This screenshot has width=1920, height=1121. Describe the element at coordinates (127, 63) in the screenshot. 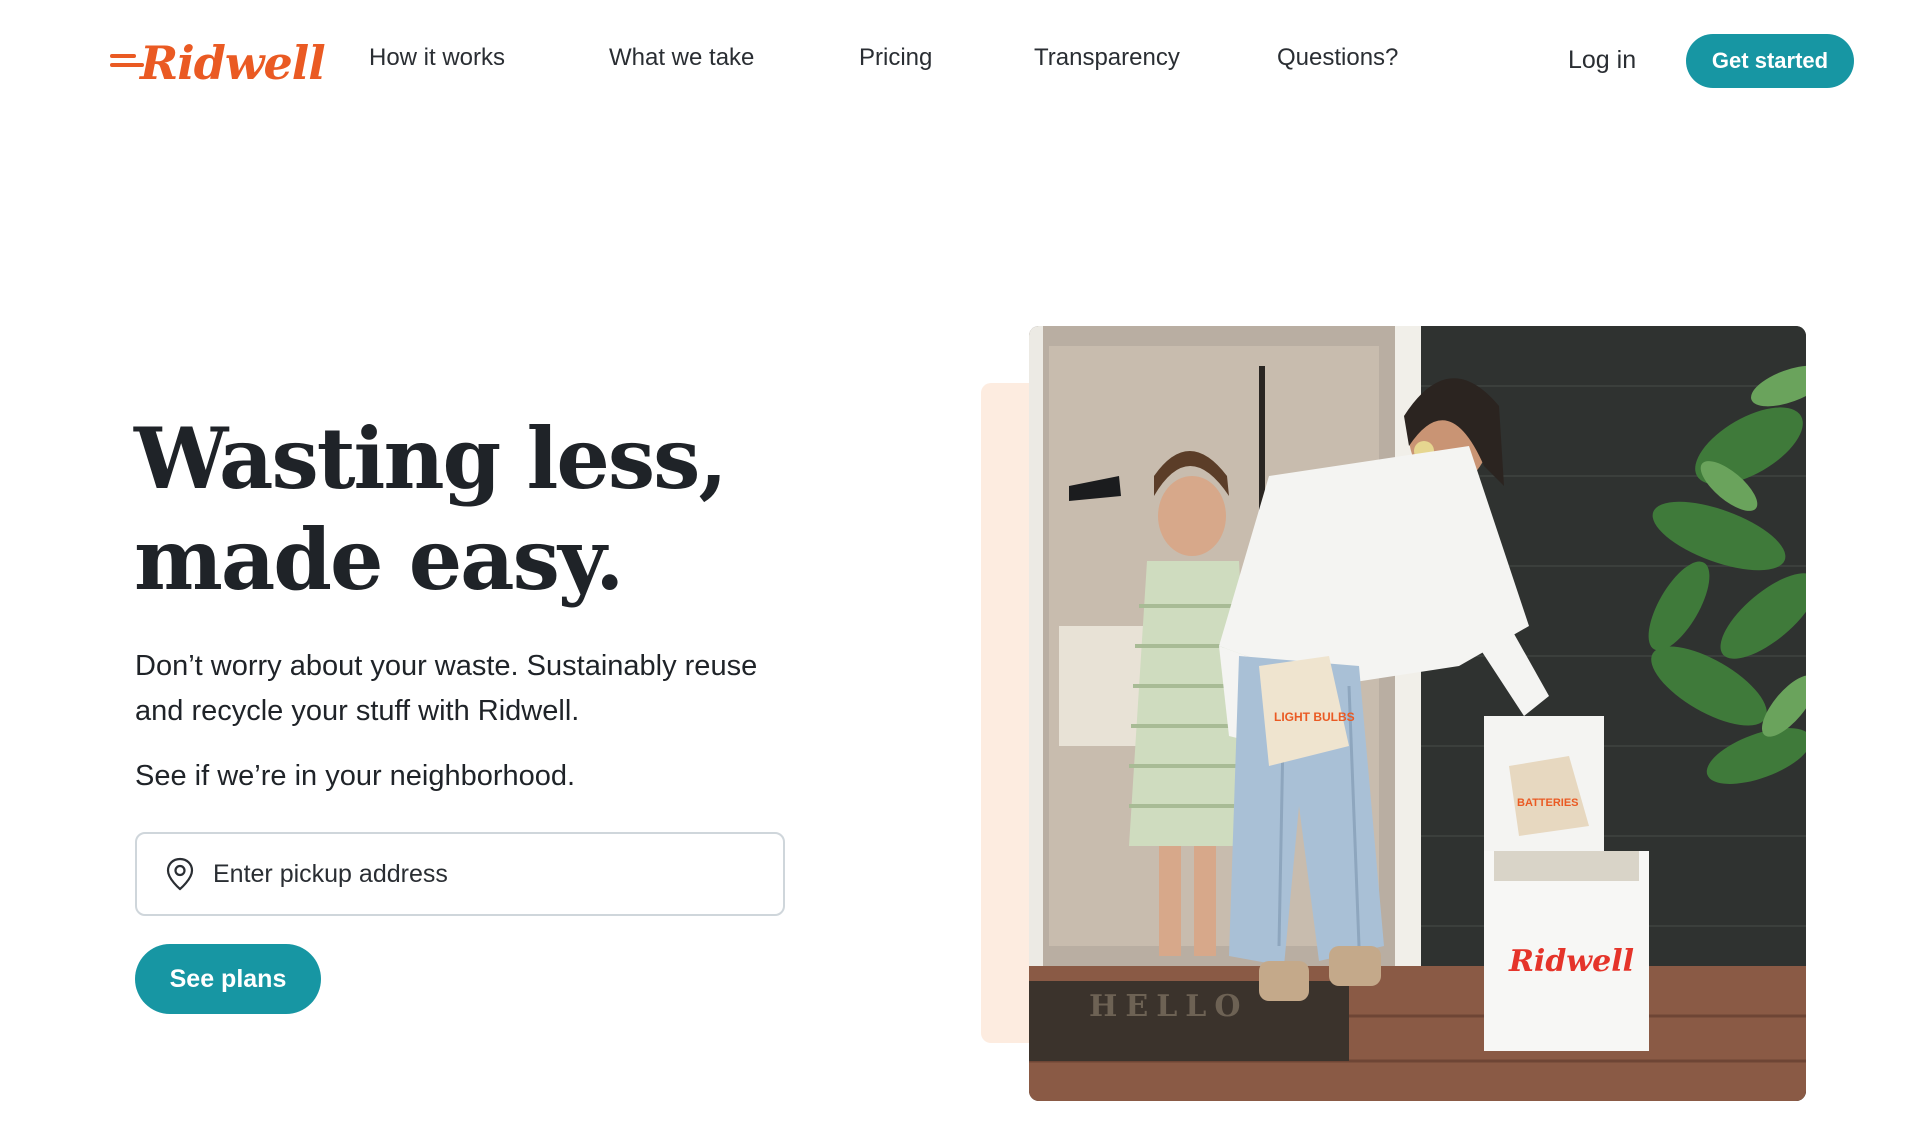

I see `logo-speed-lines` at that location.